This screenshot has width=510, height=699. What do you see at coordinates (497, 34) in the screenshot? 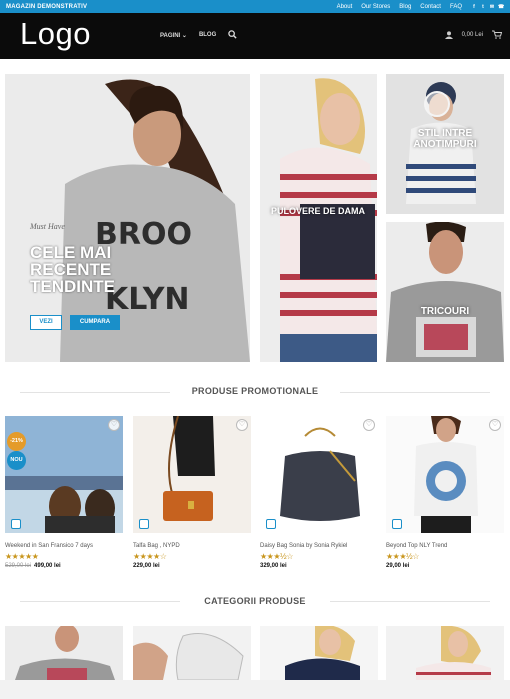
I see `cart-icon` at bounding box center [497, 34].